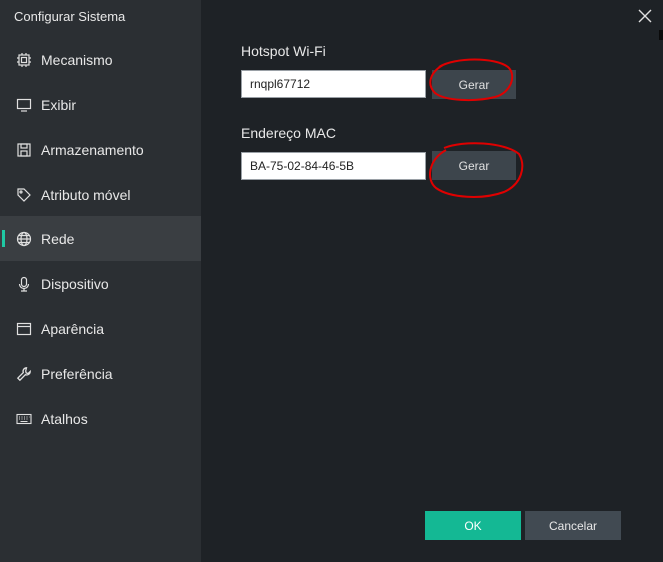 Image resolution: width=663 pixels, height=562 pixels. Describe the element at coordinates (24, 284) in the screenshot. I see `microphone-icon` at that location.